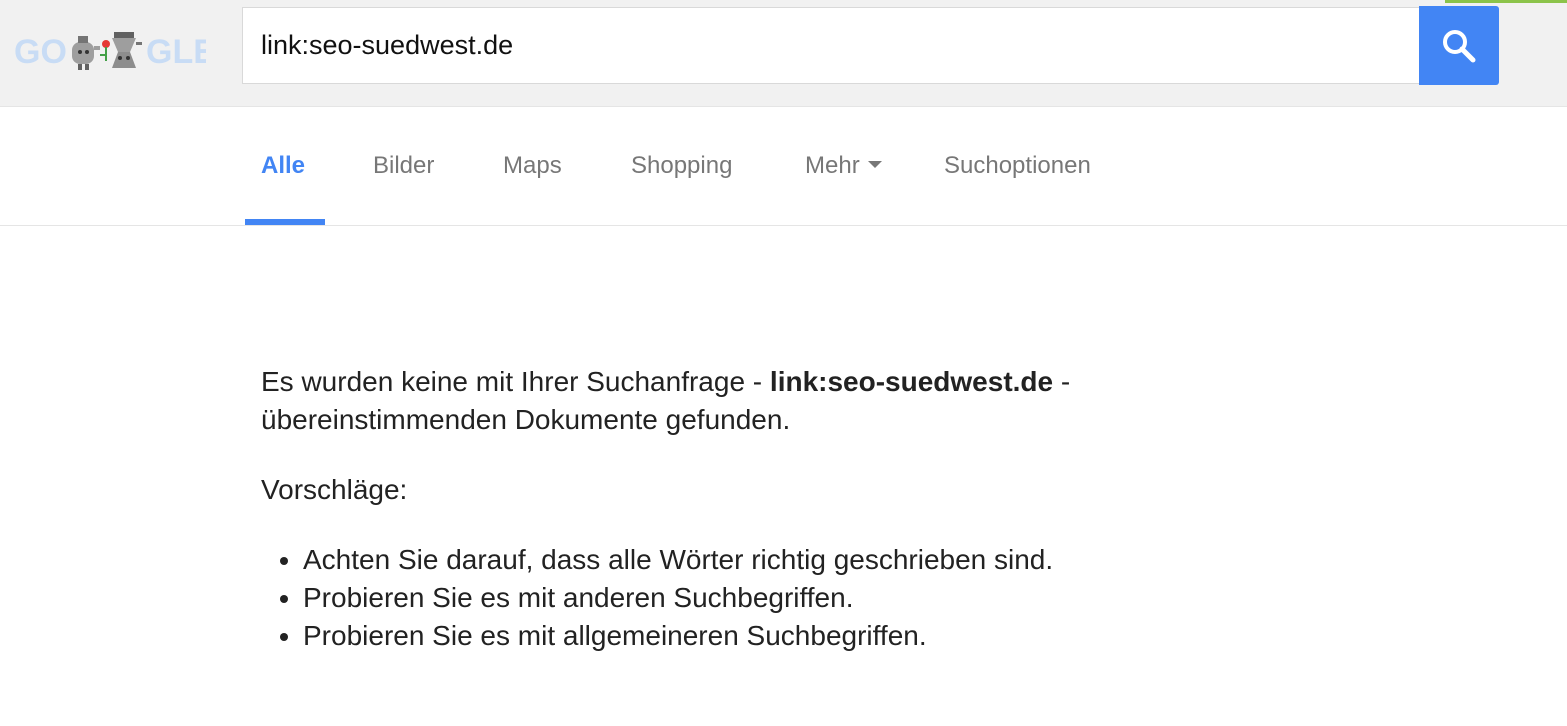  I want to click on tab-shopping: Shopping, so click(681, 166).